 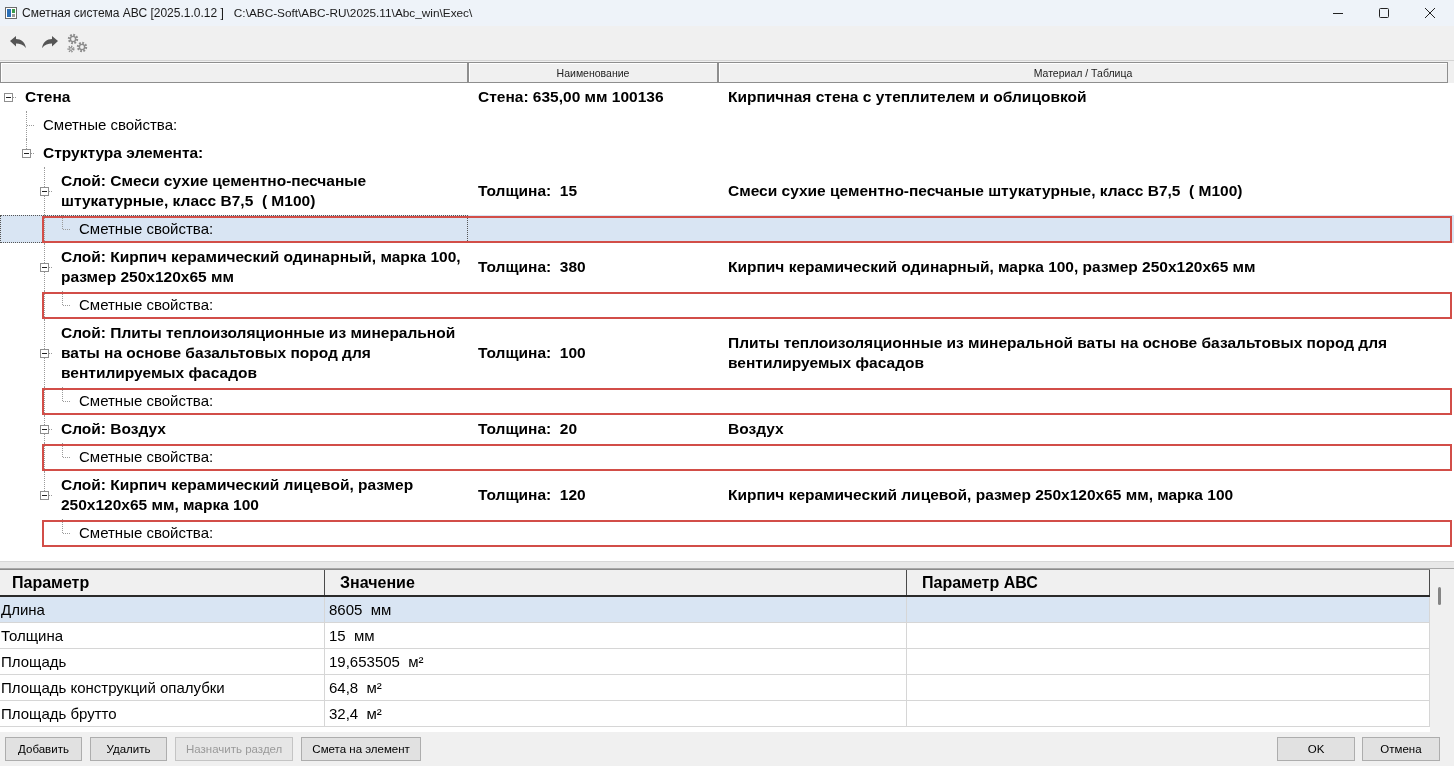 I want to click on redo-icon, so click(x=50, y=43).